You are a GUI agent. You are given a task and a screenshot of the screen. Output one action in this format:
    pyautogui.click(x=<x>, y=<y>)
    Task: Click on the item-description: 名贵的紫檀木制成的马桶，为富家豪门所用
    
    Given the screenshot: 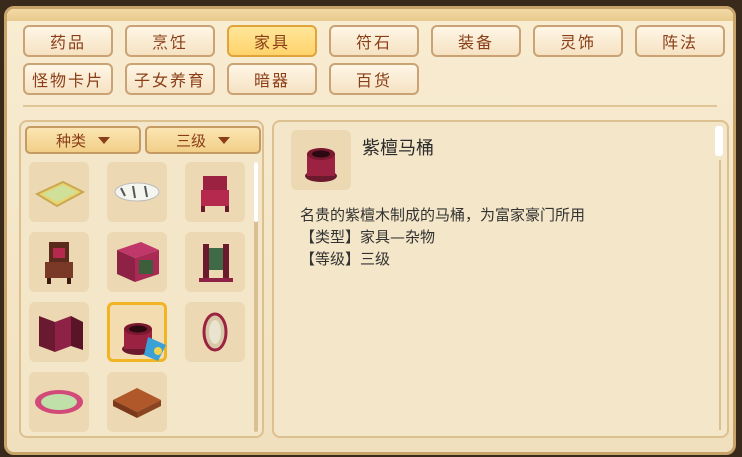 What is the action you would take?
    pyautogui.click(x=443, y=215)
    